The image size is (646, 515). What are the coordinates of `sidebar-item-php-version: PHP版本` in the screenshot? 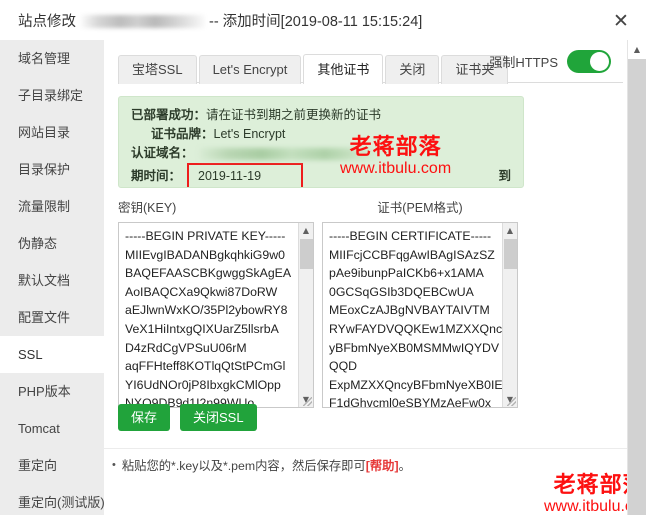 It's located at (52, 391).